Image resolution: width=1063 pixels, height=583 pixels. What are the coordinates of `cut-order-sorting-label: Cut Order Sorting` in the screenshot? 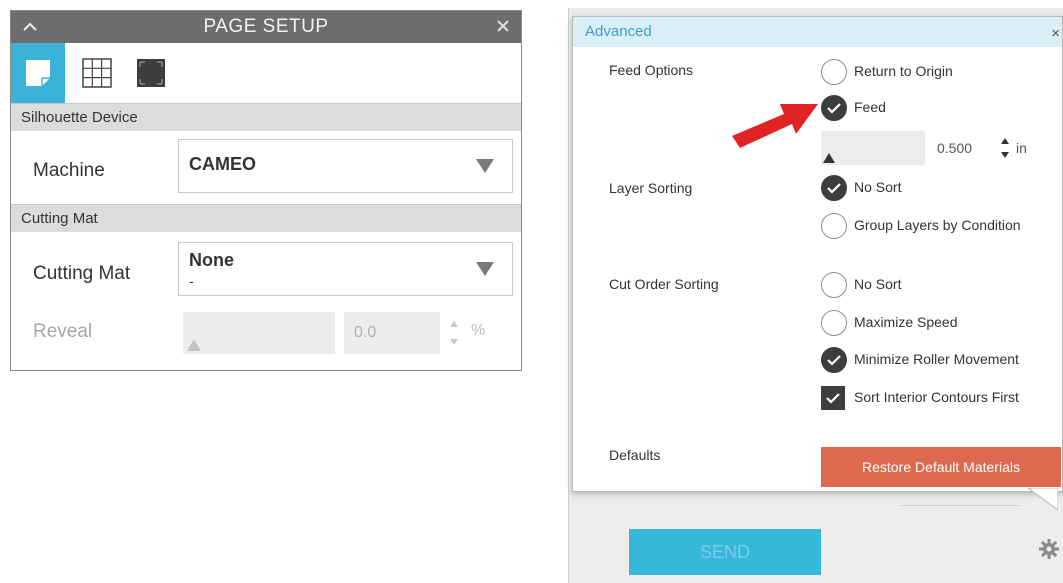 It's located at (664, 284).